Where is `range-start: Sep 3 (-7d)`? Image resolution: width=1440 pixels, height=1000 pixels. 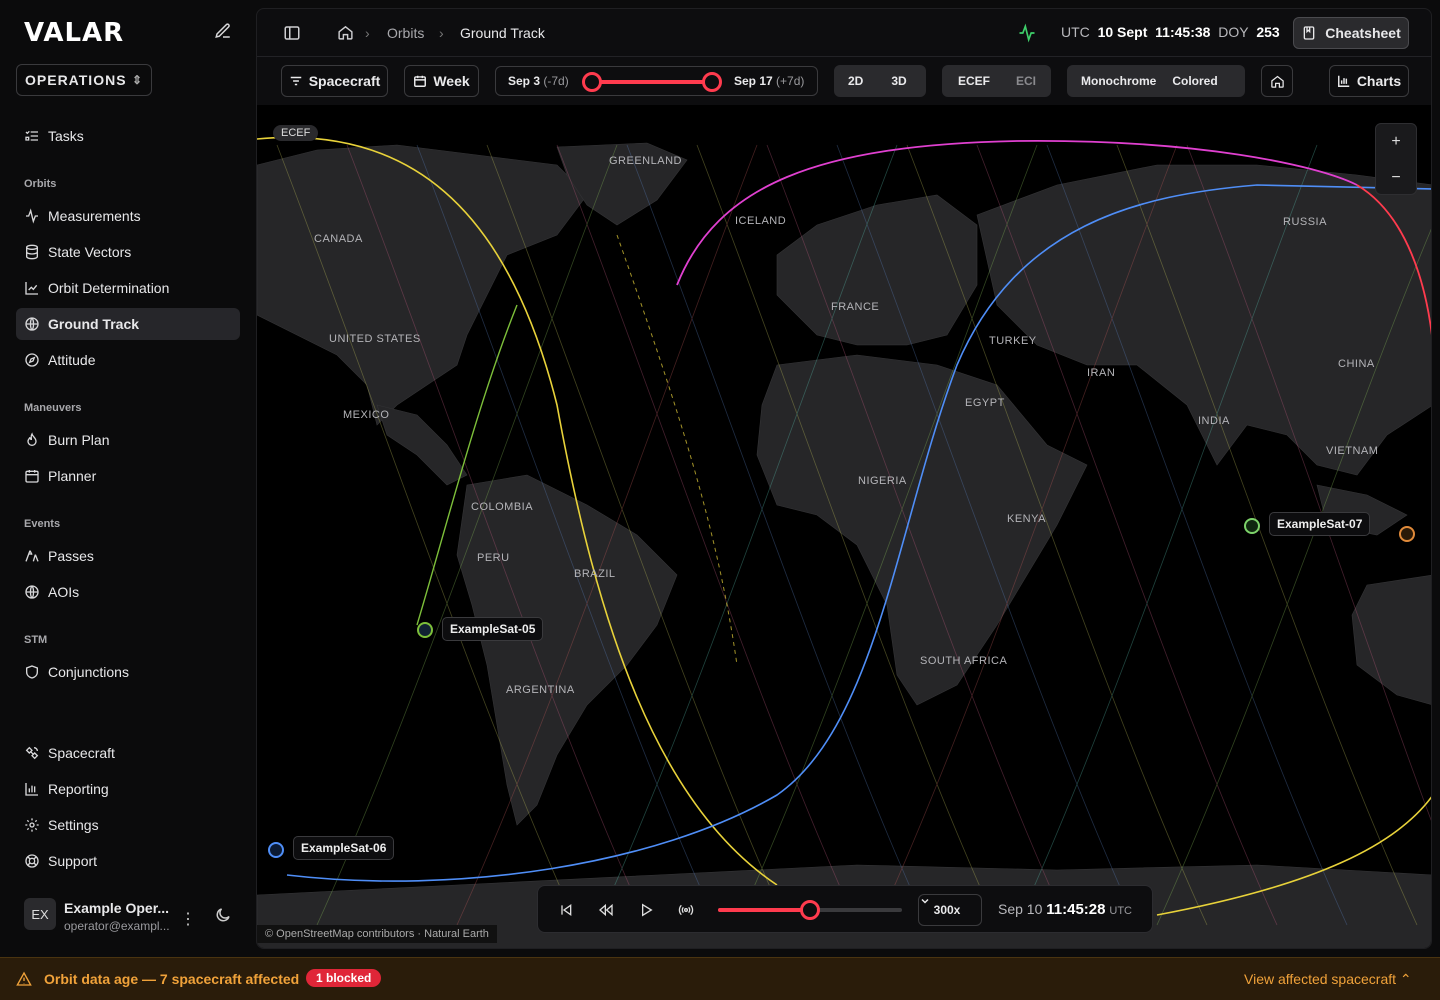 range-start: Sep 3 (-7d) is located at coordinates (538, 81).